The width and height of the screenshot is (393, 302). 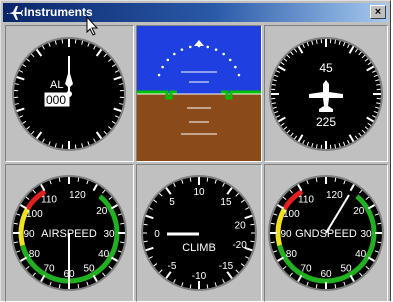 What do you see at coordinates (195, 12) in the screenshot?
I see `title-bar: Instruments ×` at bounding box center [195, 12].